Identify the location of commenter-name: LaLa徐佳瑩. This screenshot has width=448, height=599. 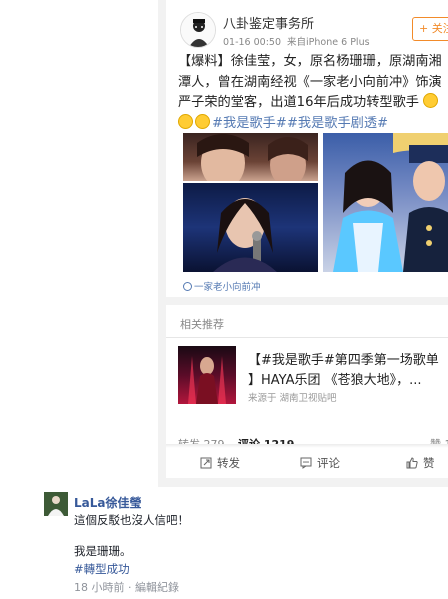
(108, 502).